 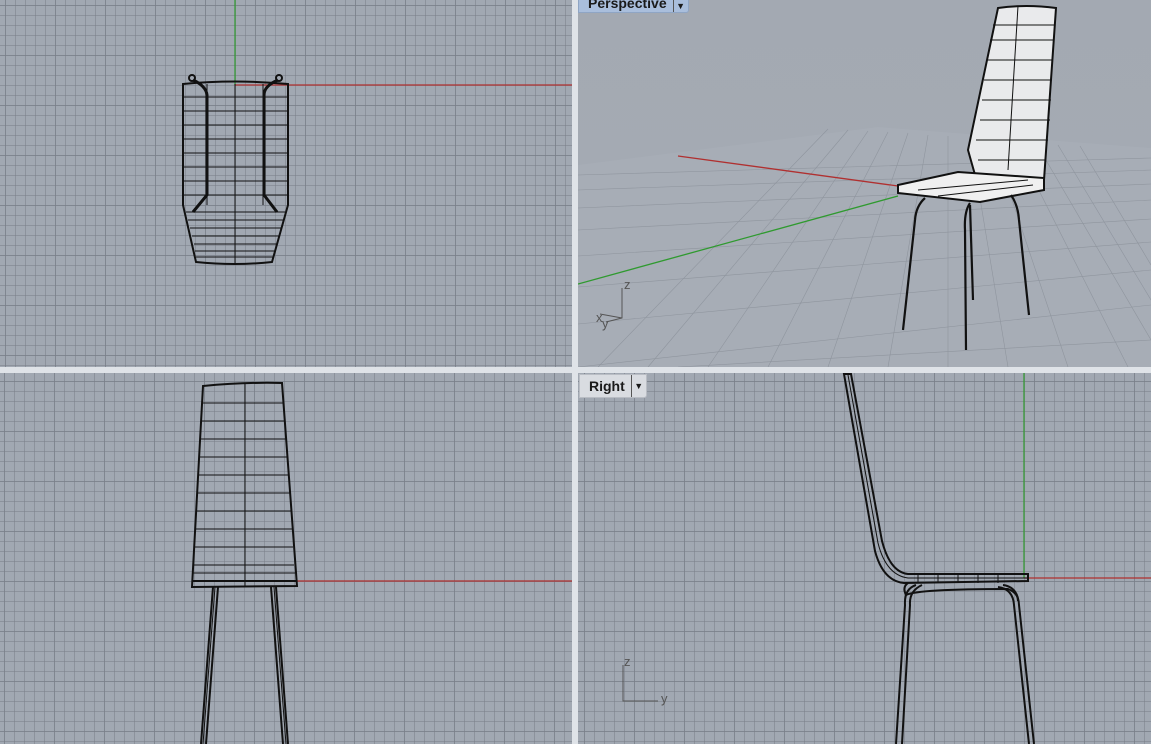 I want to click on viewport-title: Right, so click(x=605, y=386).